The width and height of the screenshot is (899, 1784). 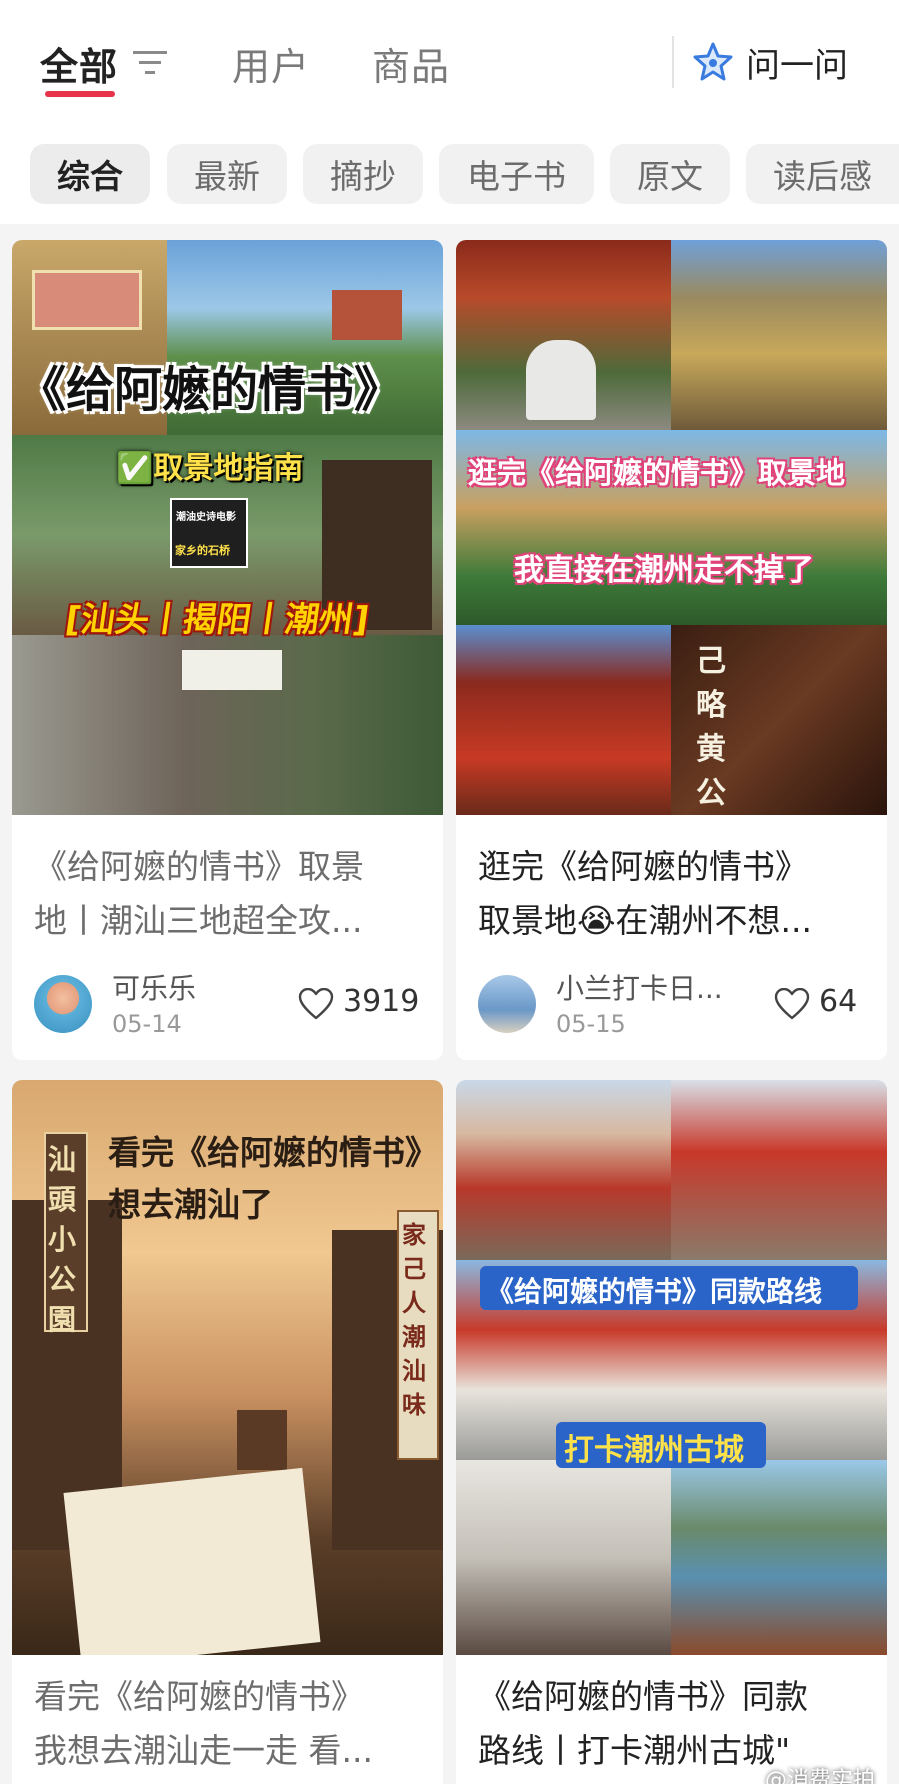 What do you see at coordinates (190, 1204) in the screenshot?
I see `cover-overlay-line2: 想去潮汕了` at bounding box center [190, 1204].